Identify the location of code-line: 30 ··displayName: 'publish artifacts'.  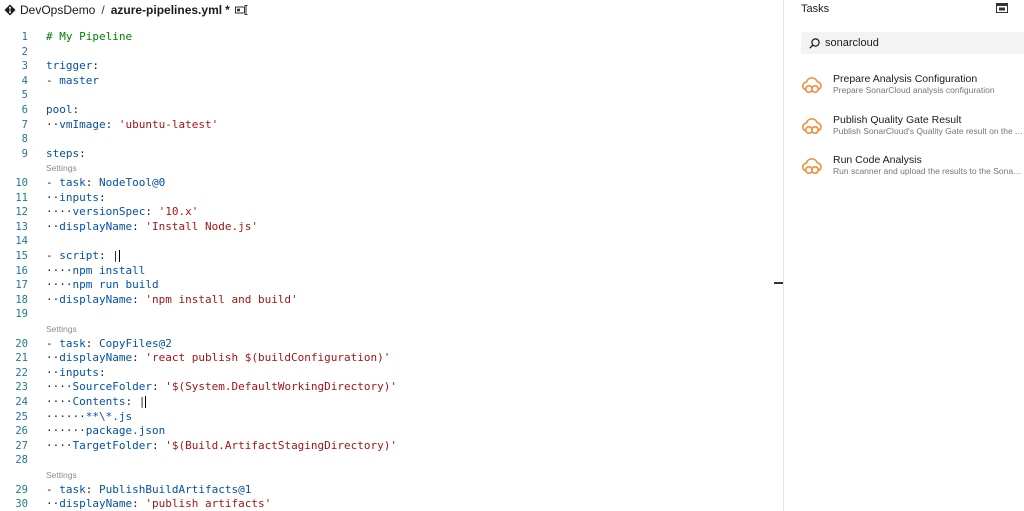
(391, 504).